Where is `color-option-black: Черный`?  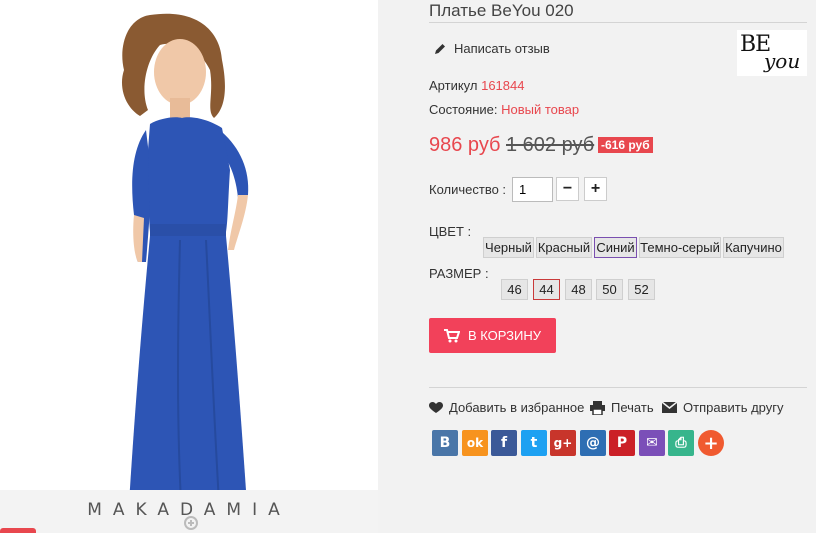 color-option-black: Черный is located at coordinates (508, 247).